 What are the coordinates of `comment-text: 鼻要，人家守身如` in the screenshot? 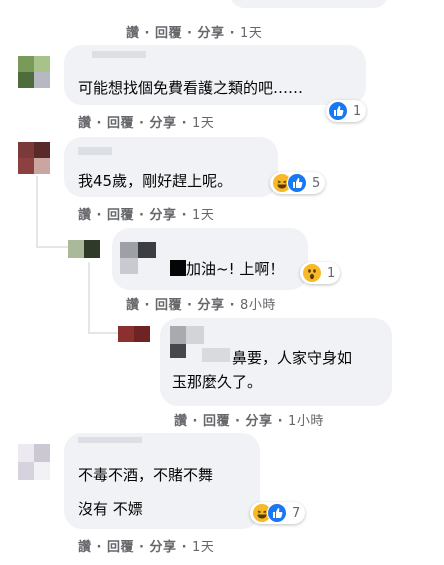 It's located at (292, 358).